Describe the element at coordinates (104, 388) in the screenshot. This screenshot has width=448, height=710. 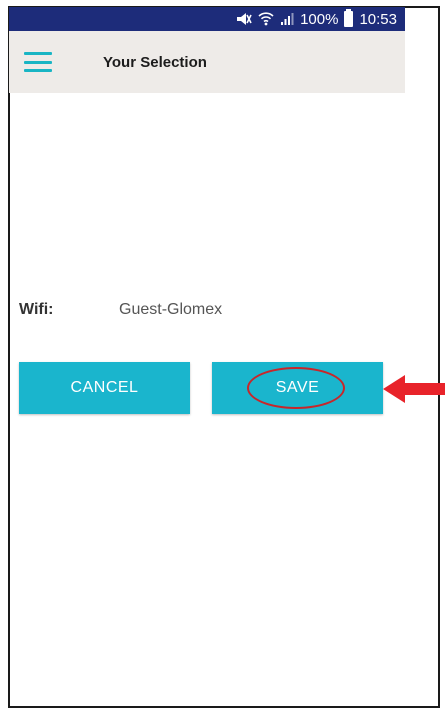
I see `cancel-button: CANCEL` at that location.